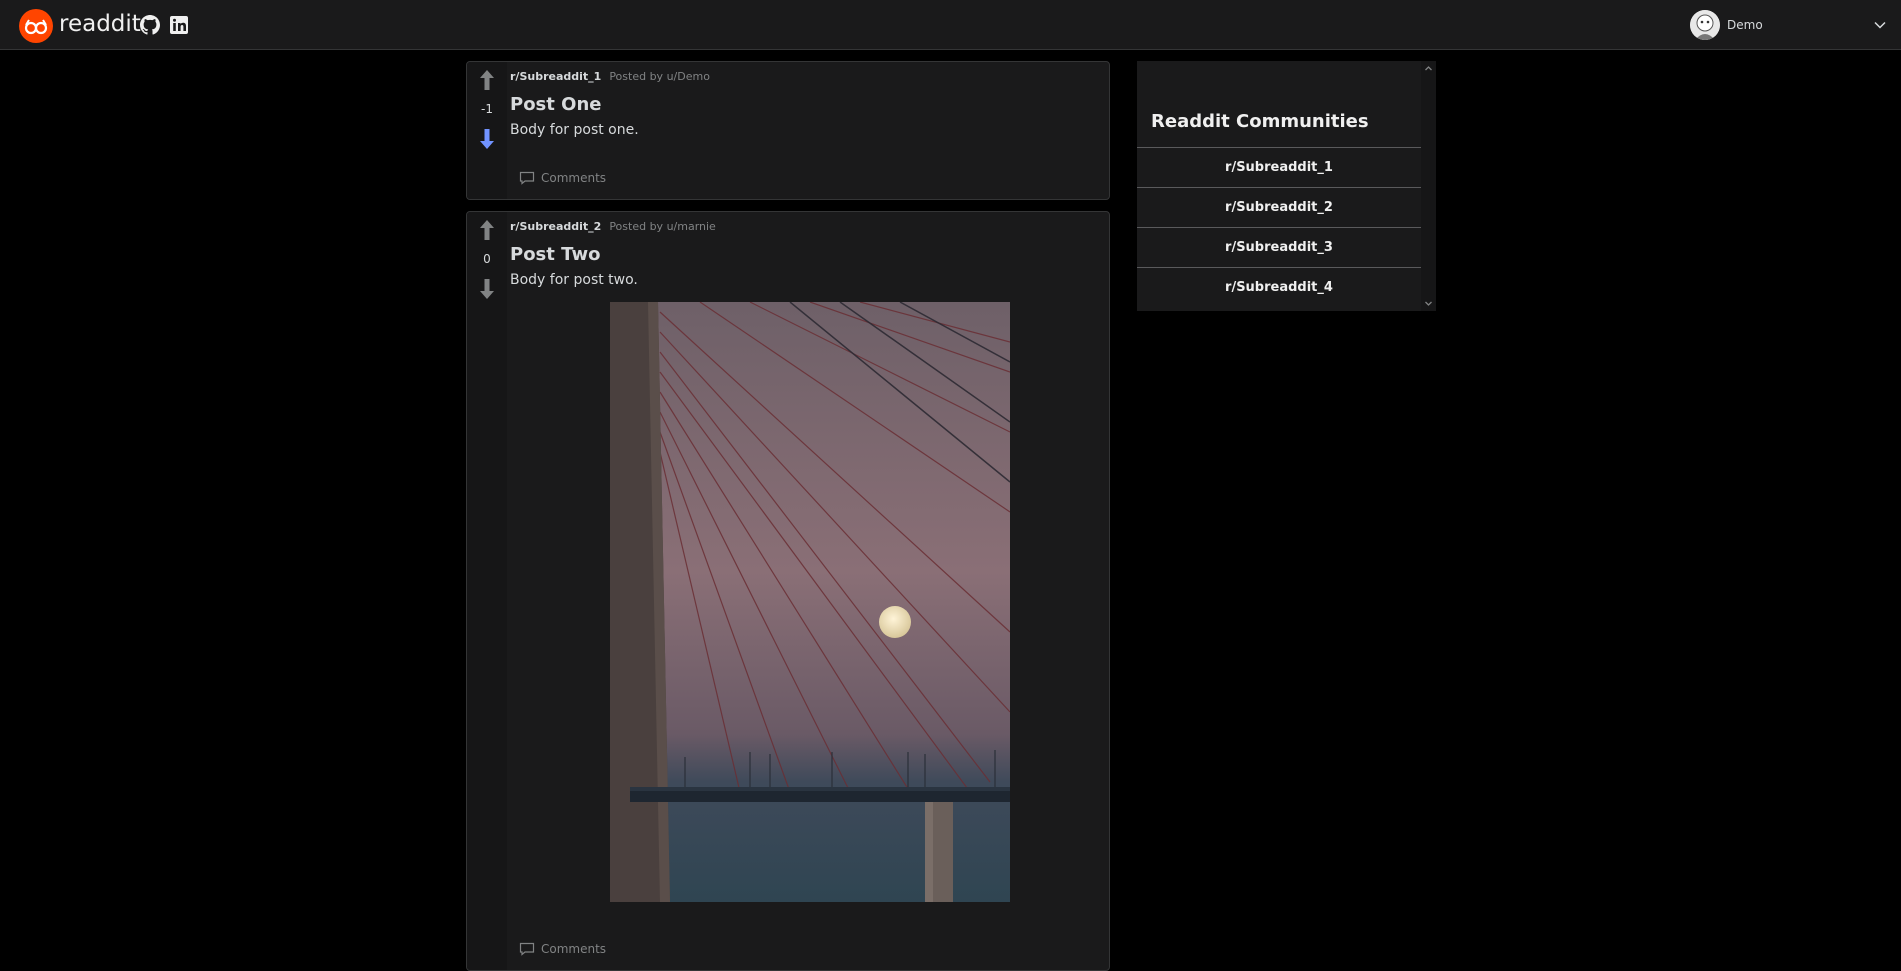 The height and width of the screenshot is (971, 1901). I want to click on post-title: Post Two, so click(555, 254).